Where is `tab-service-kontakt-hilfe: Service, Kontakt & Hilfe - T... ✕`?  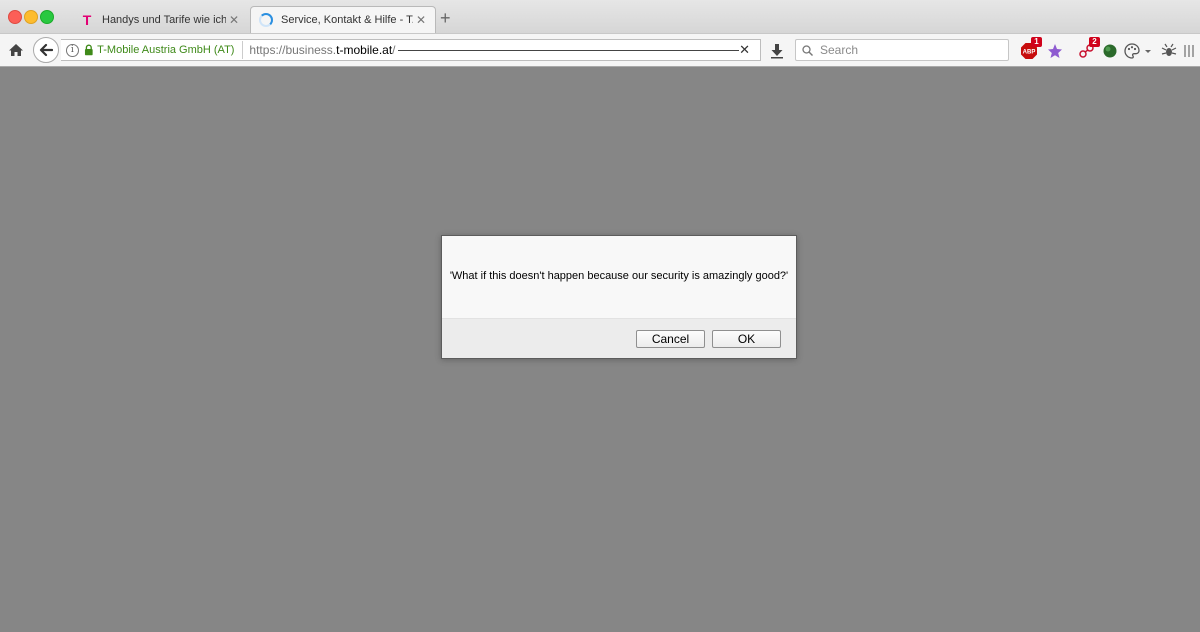
tab-service-kontakt-hilfe: Service, Kontakt & Hilfe - T... ✕ is located at coordinates (343, 19).